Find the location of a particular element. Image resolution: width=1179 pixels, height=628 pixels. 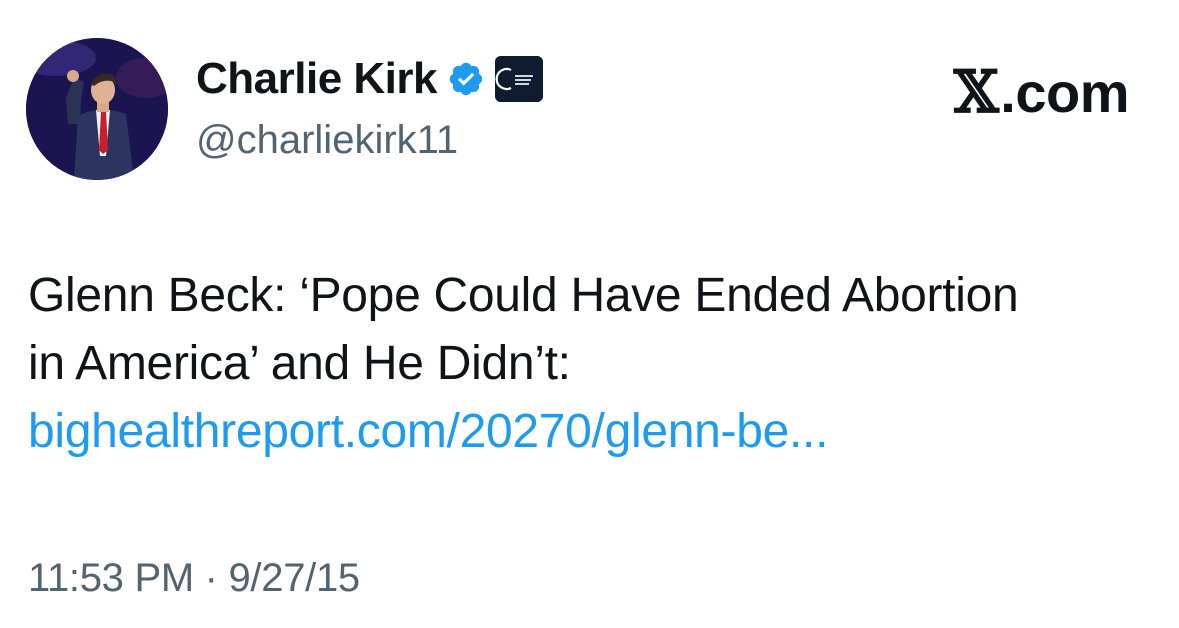

author-name-row: Charlie Kirk is located at coordinates (369, 79).